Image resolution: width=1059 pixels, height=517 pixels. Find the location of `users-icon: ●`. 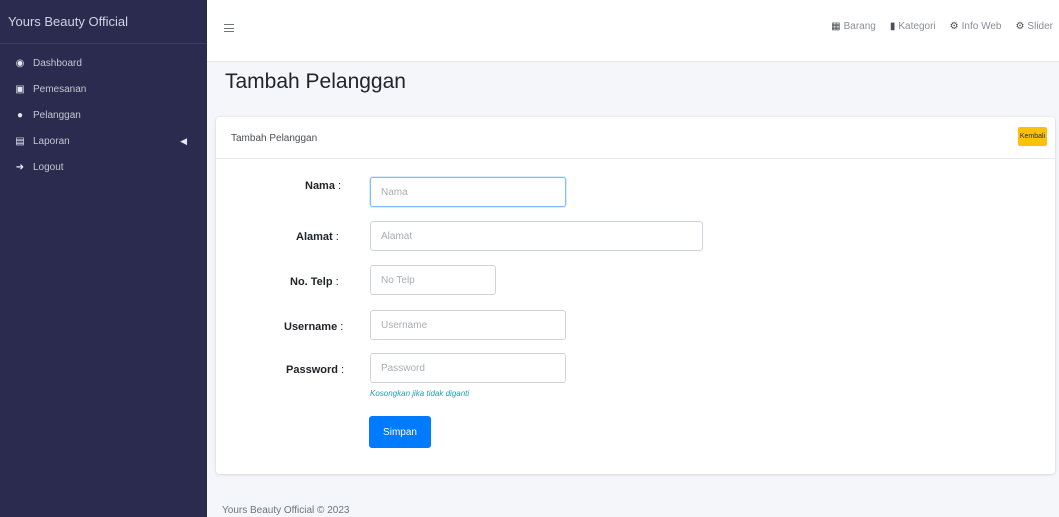

users-icon: ● is located at coordinates (20, 115).